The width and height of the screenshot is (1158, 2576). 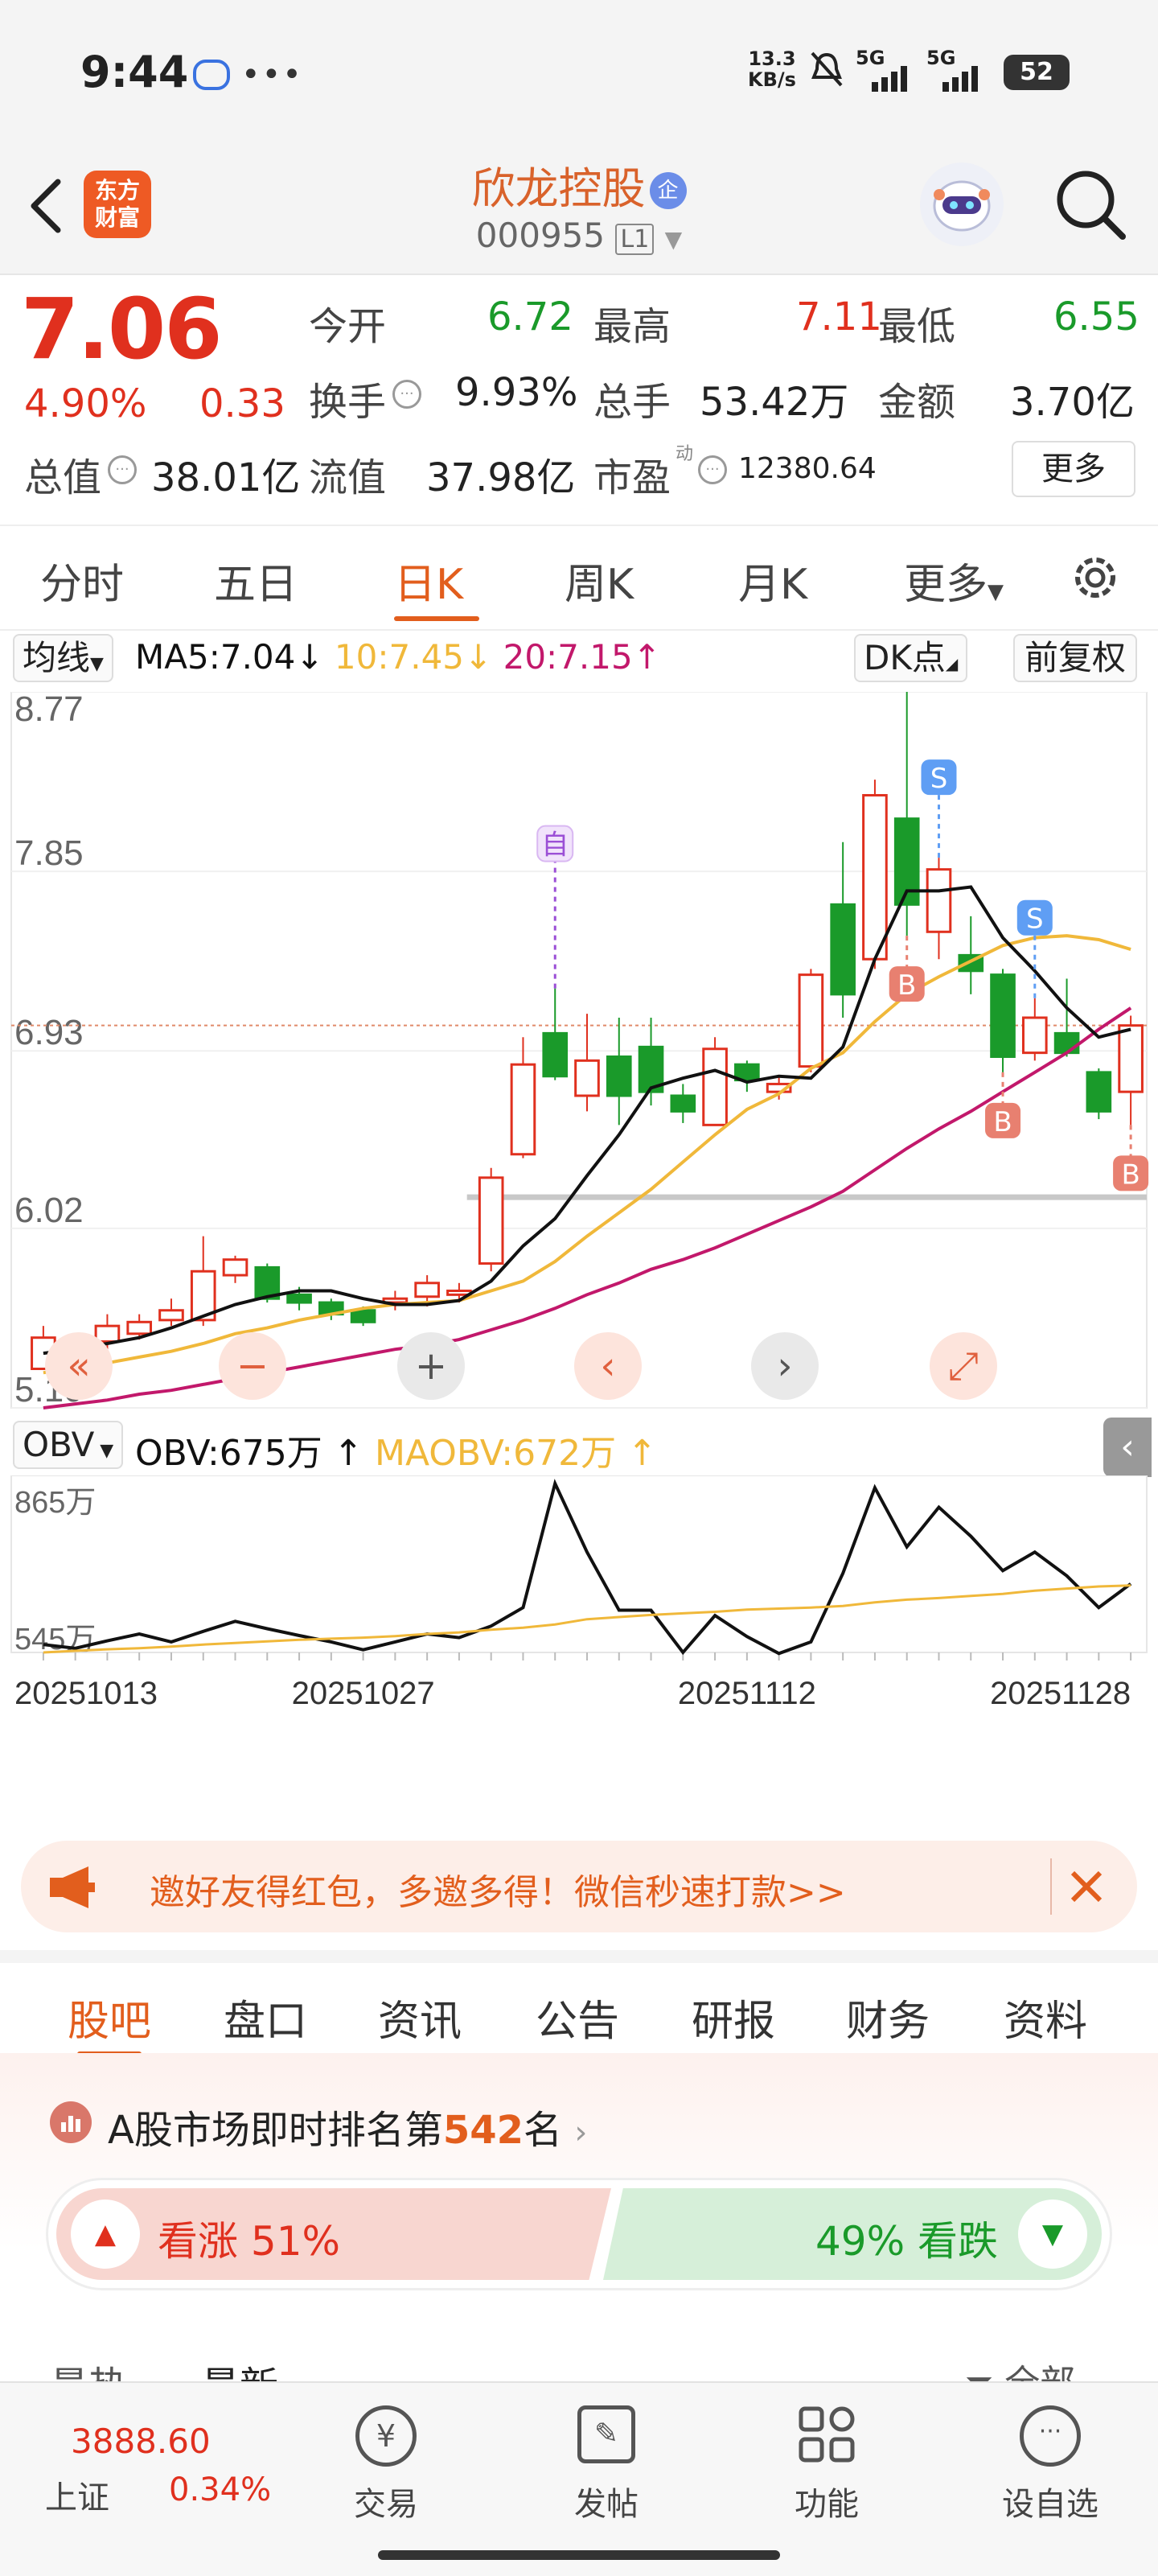 What do you see at coordinates (632, 477) in the screenshot?
I see `pe-label: 市盈` at bounding box center [632, 477].